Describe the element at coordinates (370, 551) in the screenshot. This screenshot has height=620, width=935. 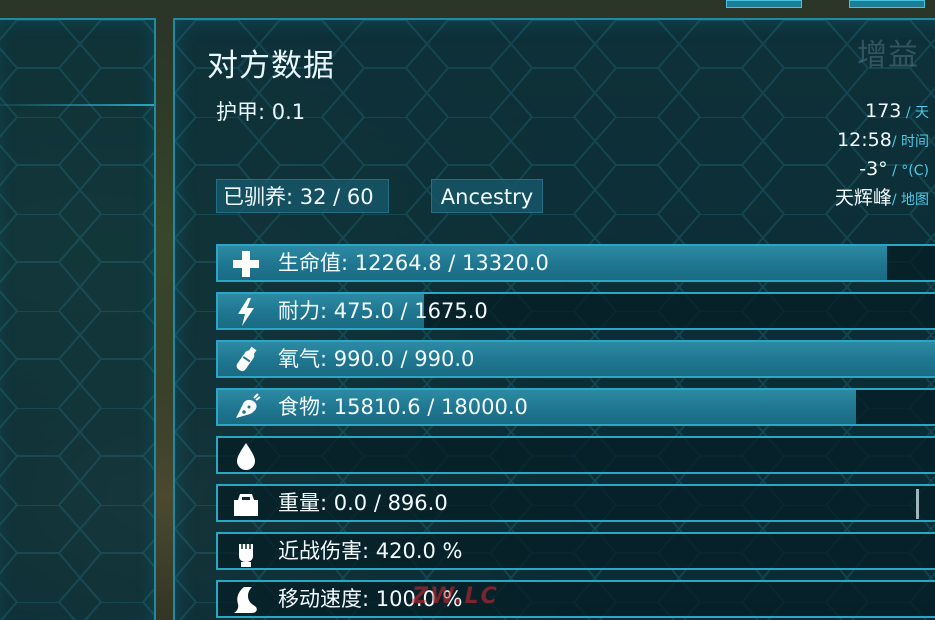
I see `melee-label: 近战伤害: 420.0 %` at that location.